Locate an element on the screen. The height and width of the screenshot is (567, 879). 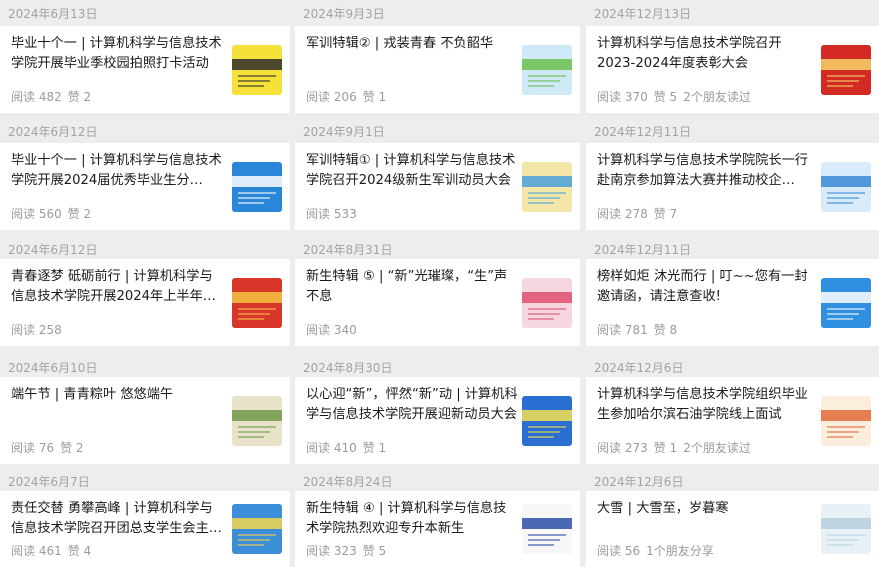
article-meta: 阅读 560 赞 2 is located at coordinates (54, 213).